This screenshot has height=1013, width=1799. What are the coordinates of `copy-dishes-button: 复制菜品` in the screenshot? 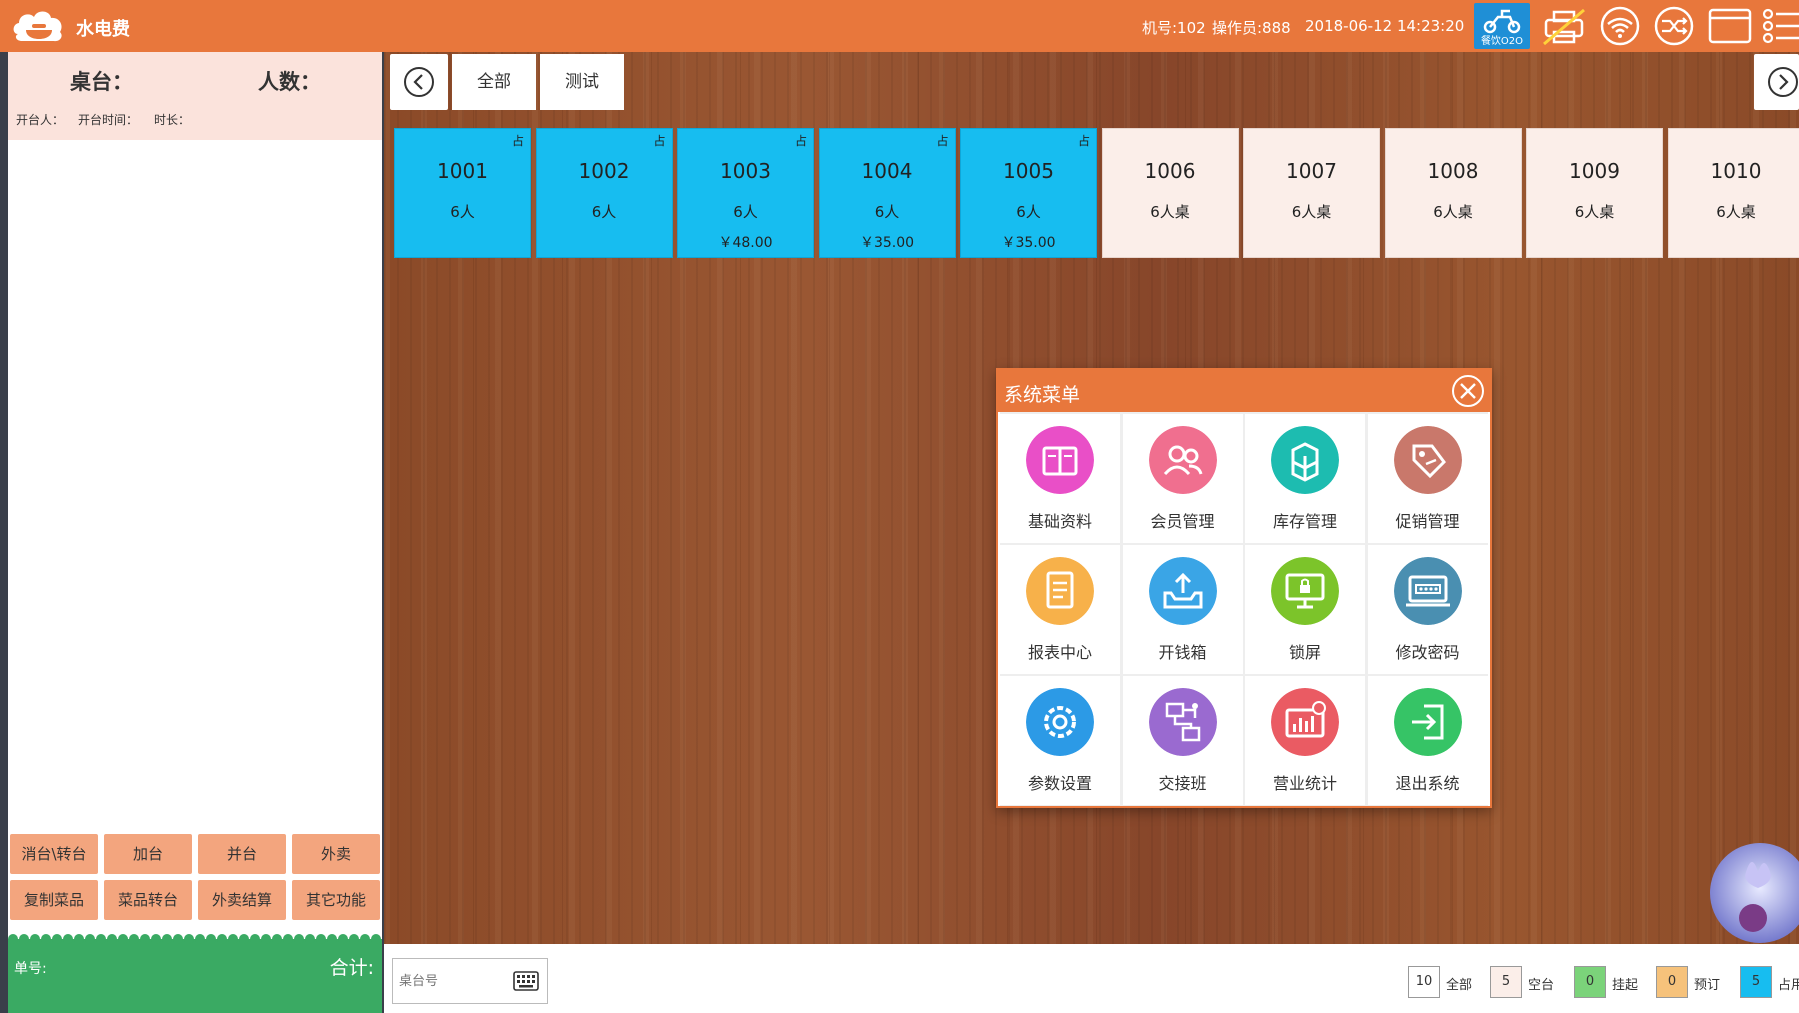 It's located at (54, 900).